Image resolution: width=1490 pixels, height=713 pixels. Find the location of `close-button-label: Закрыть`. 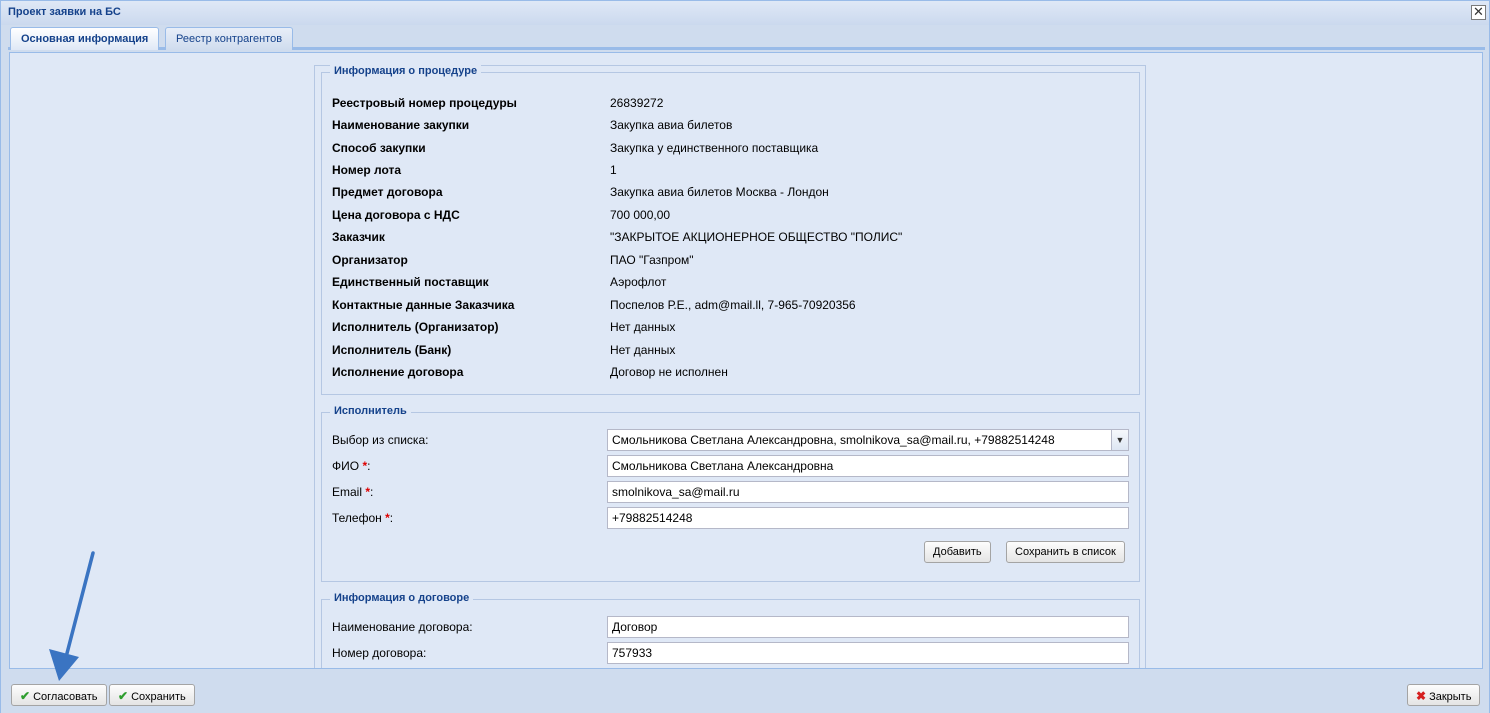

close-button-label: Закрыть is located at coordinates (1450, 697).